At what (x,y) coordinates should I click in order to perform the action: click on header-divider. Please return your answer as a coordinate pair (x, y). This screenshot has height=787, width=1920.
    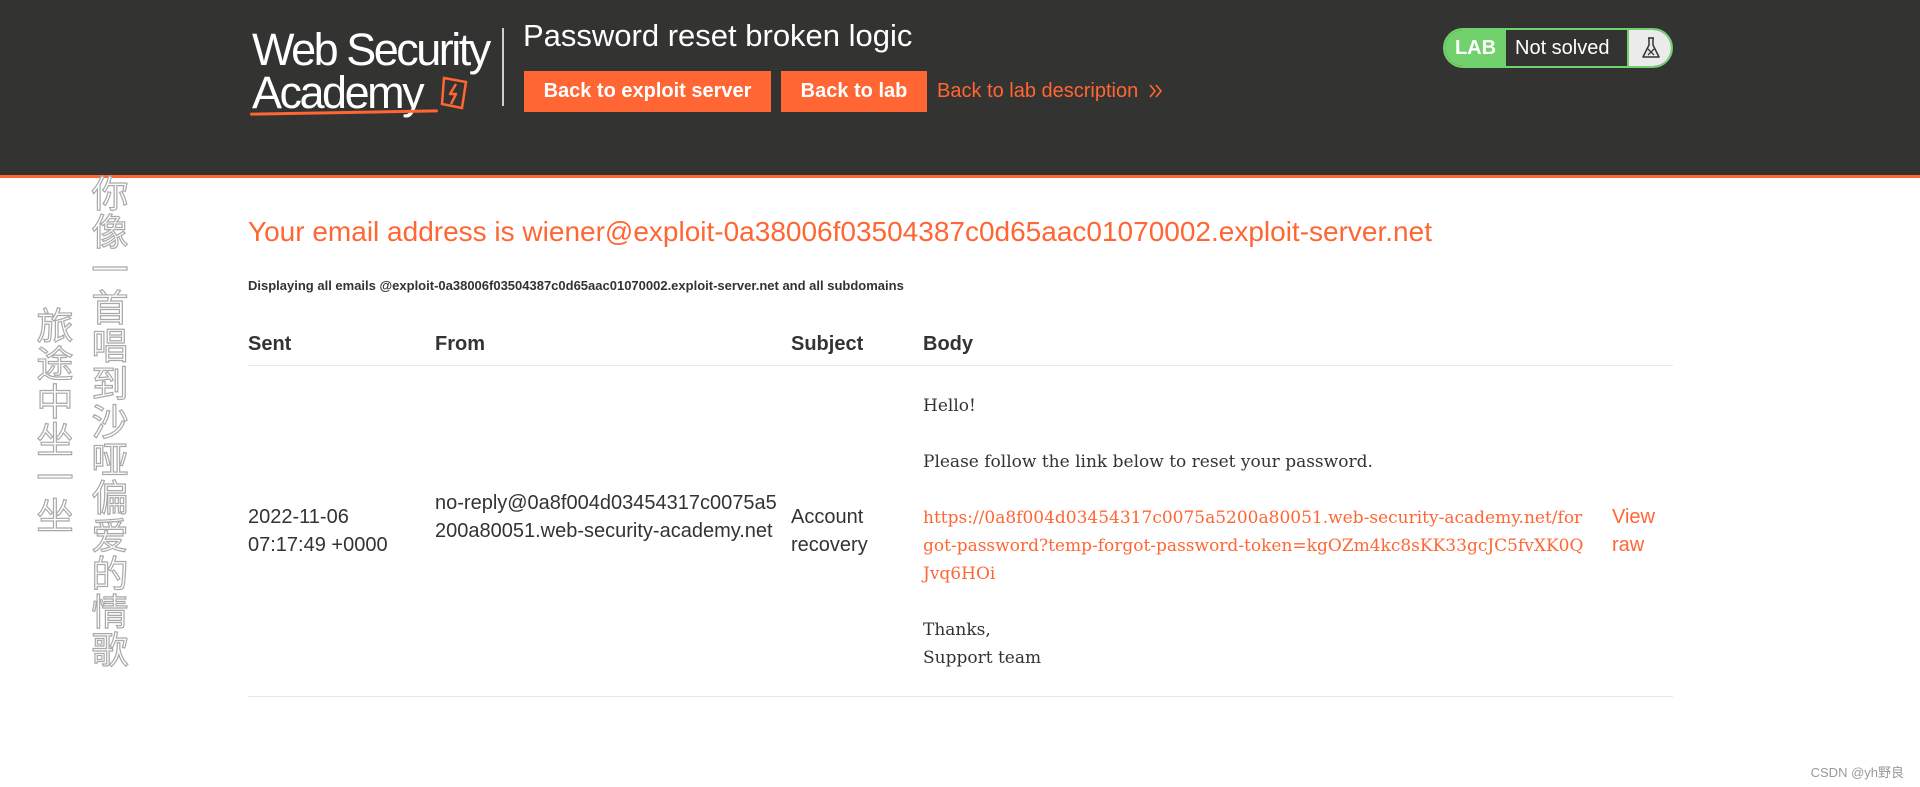
    Looking at the image, I should click on (503, 67).